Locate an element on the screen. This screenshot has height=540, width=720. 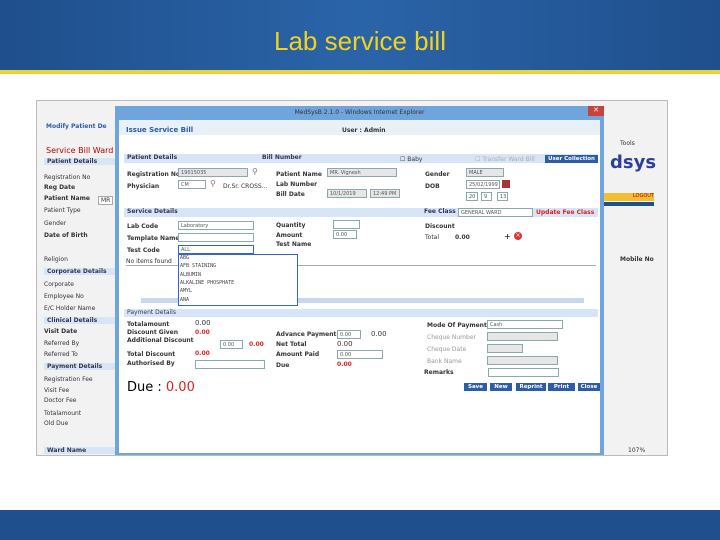
age-months: 9 is located at coordinates (486, 196).